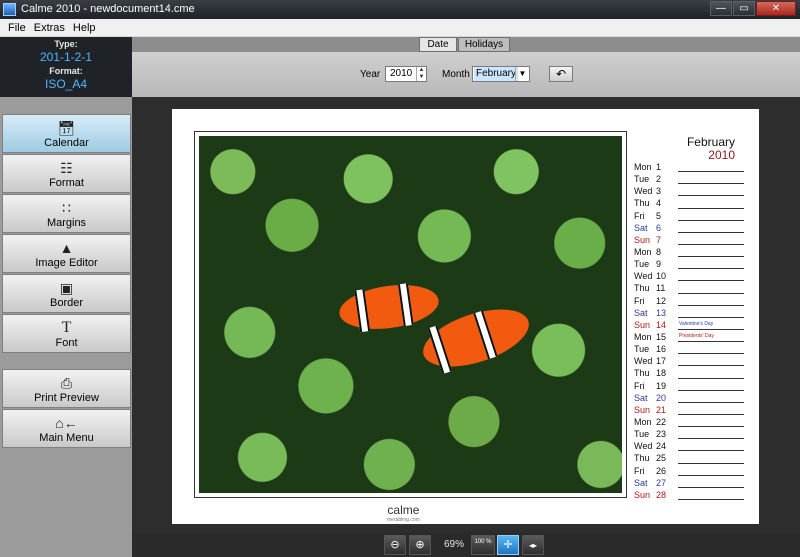  Describe the element at coordinates (66, 248) in the screenshot. I see `person-icon: ▲` at that location.